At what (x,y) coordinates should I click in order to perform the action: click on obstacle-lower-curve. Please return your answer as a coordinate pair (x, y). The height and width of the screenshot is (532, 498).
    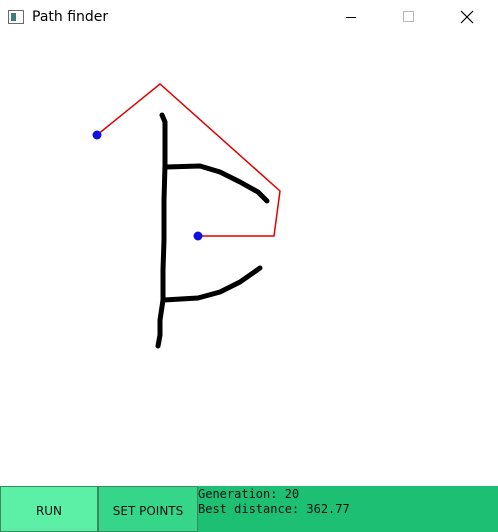
    Looking at the image, I should click on (212, 284).